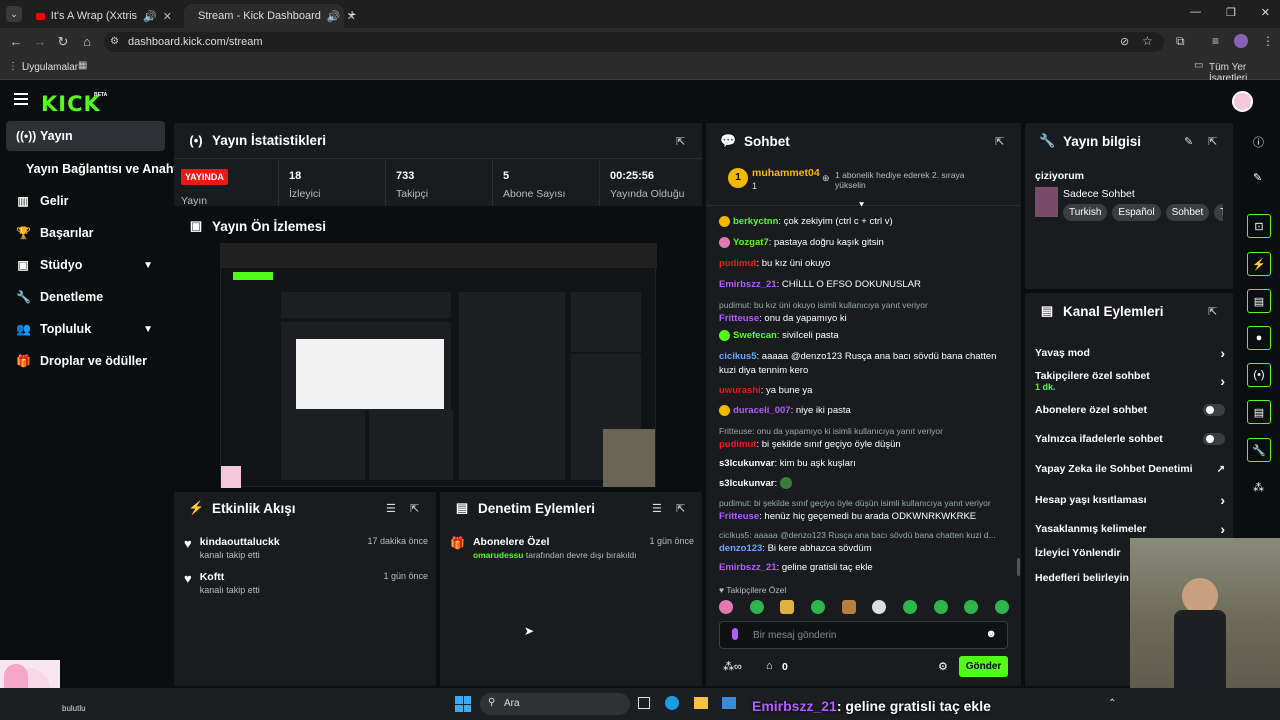 The height and width of the screenshot is (720, 1280). I want to click on user-avatar, so click(1242, 101).